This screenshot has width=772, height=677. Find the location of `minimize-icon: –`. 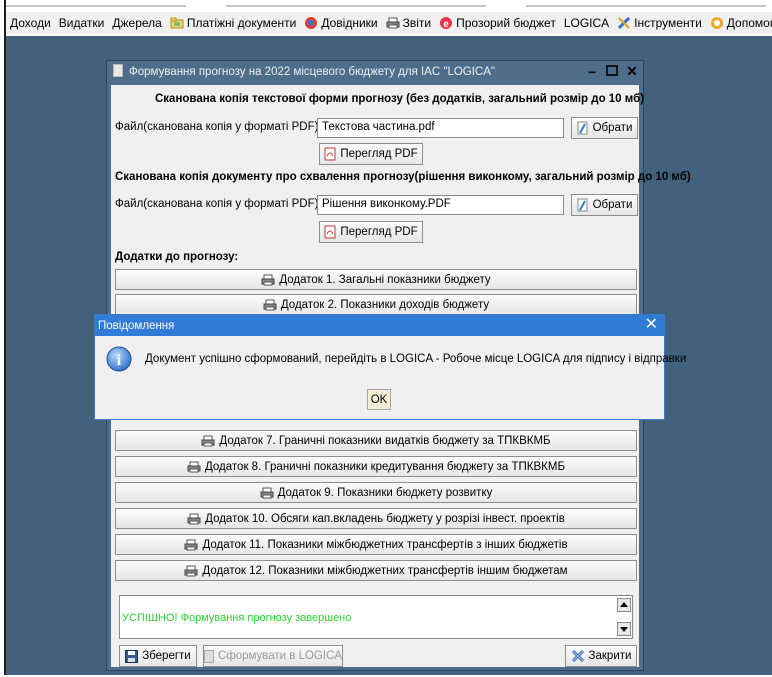

minimize-icon: – is located at coordinates (592, 71).